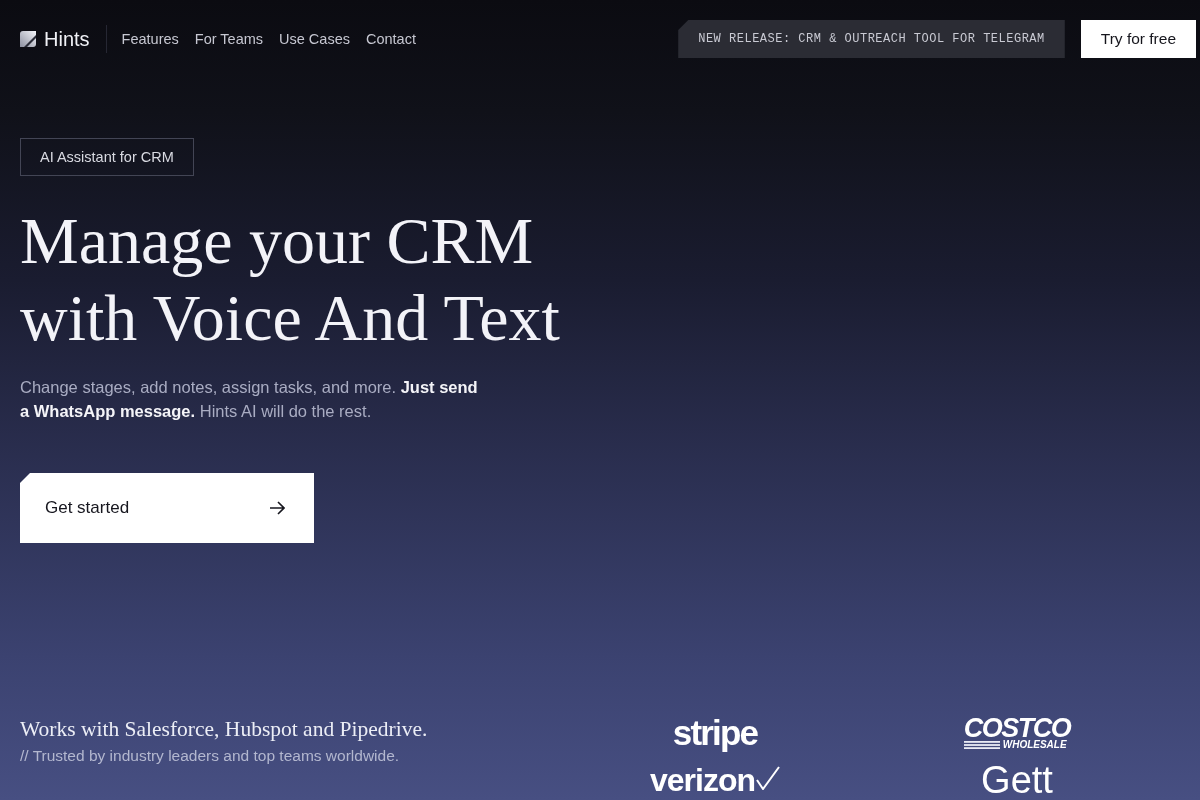 Image resolution: width=1200 pixels, height=800 pixels. I want to click on hero-description: Change stages, add notes, assign tasks, and more. Just send a WhatsApp message. Hints AI will do the rest., so click(249, 399).